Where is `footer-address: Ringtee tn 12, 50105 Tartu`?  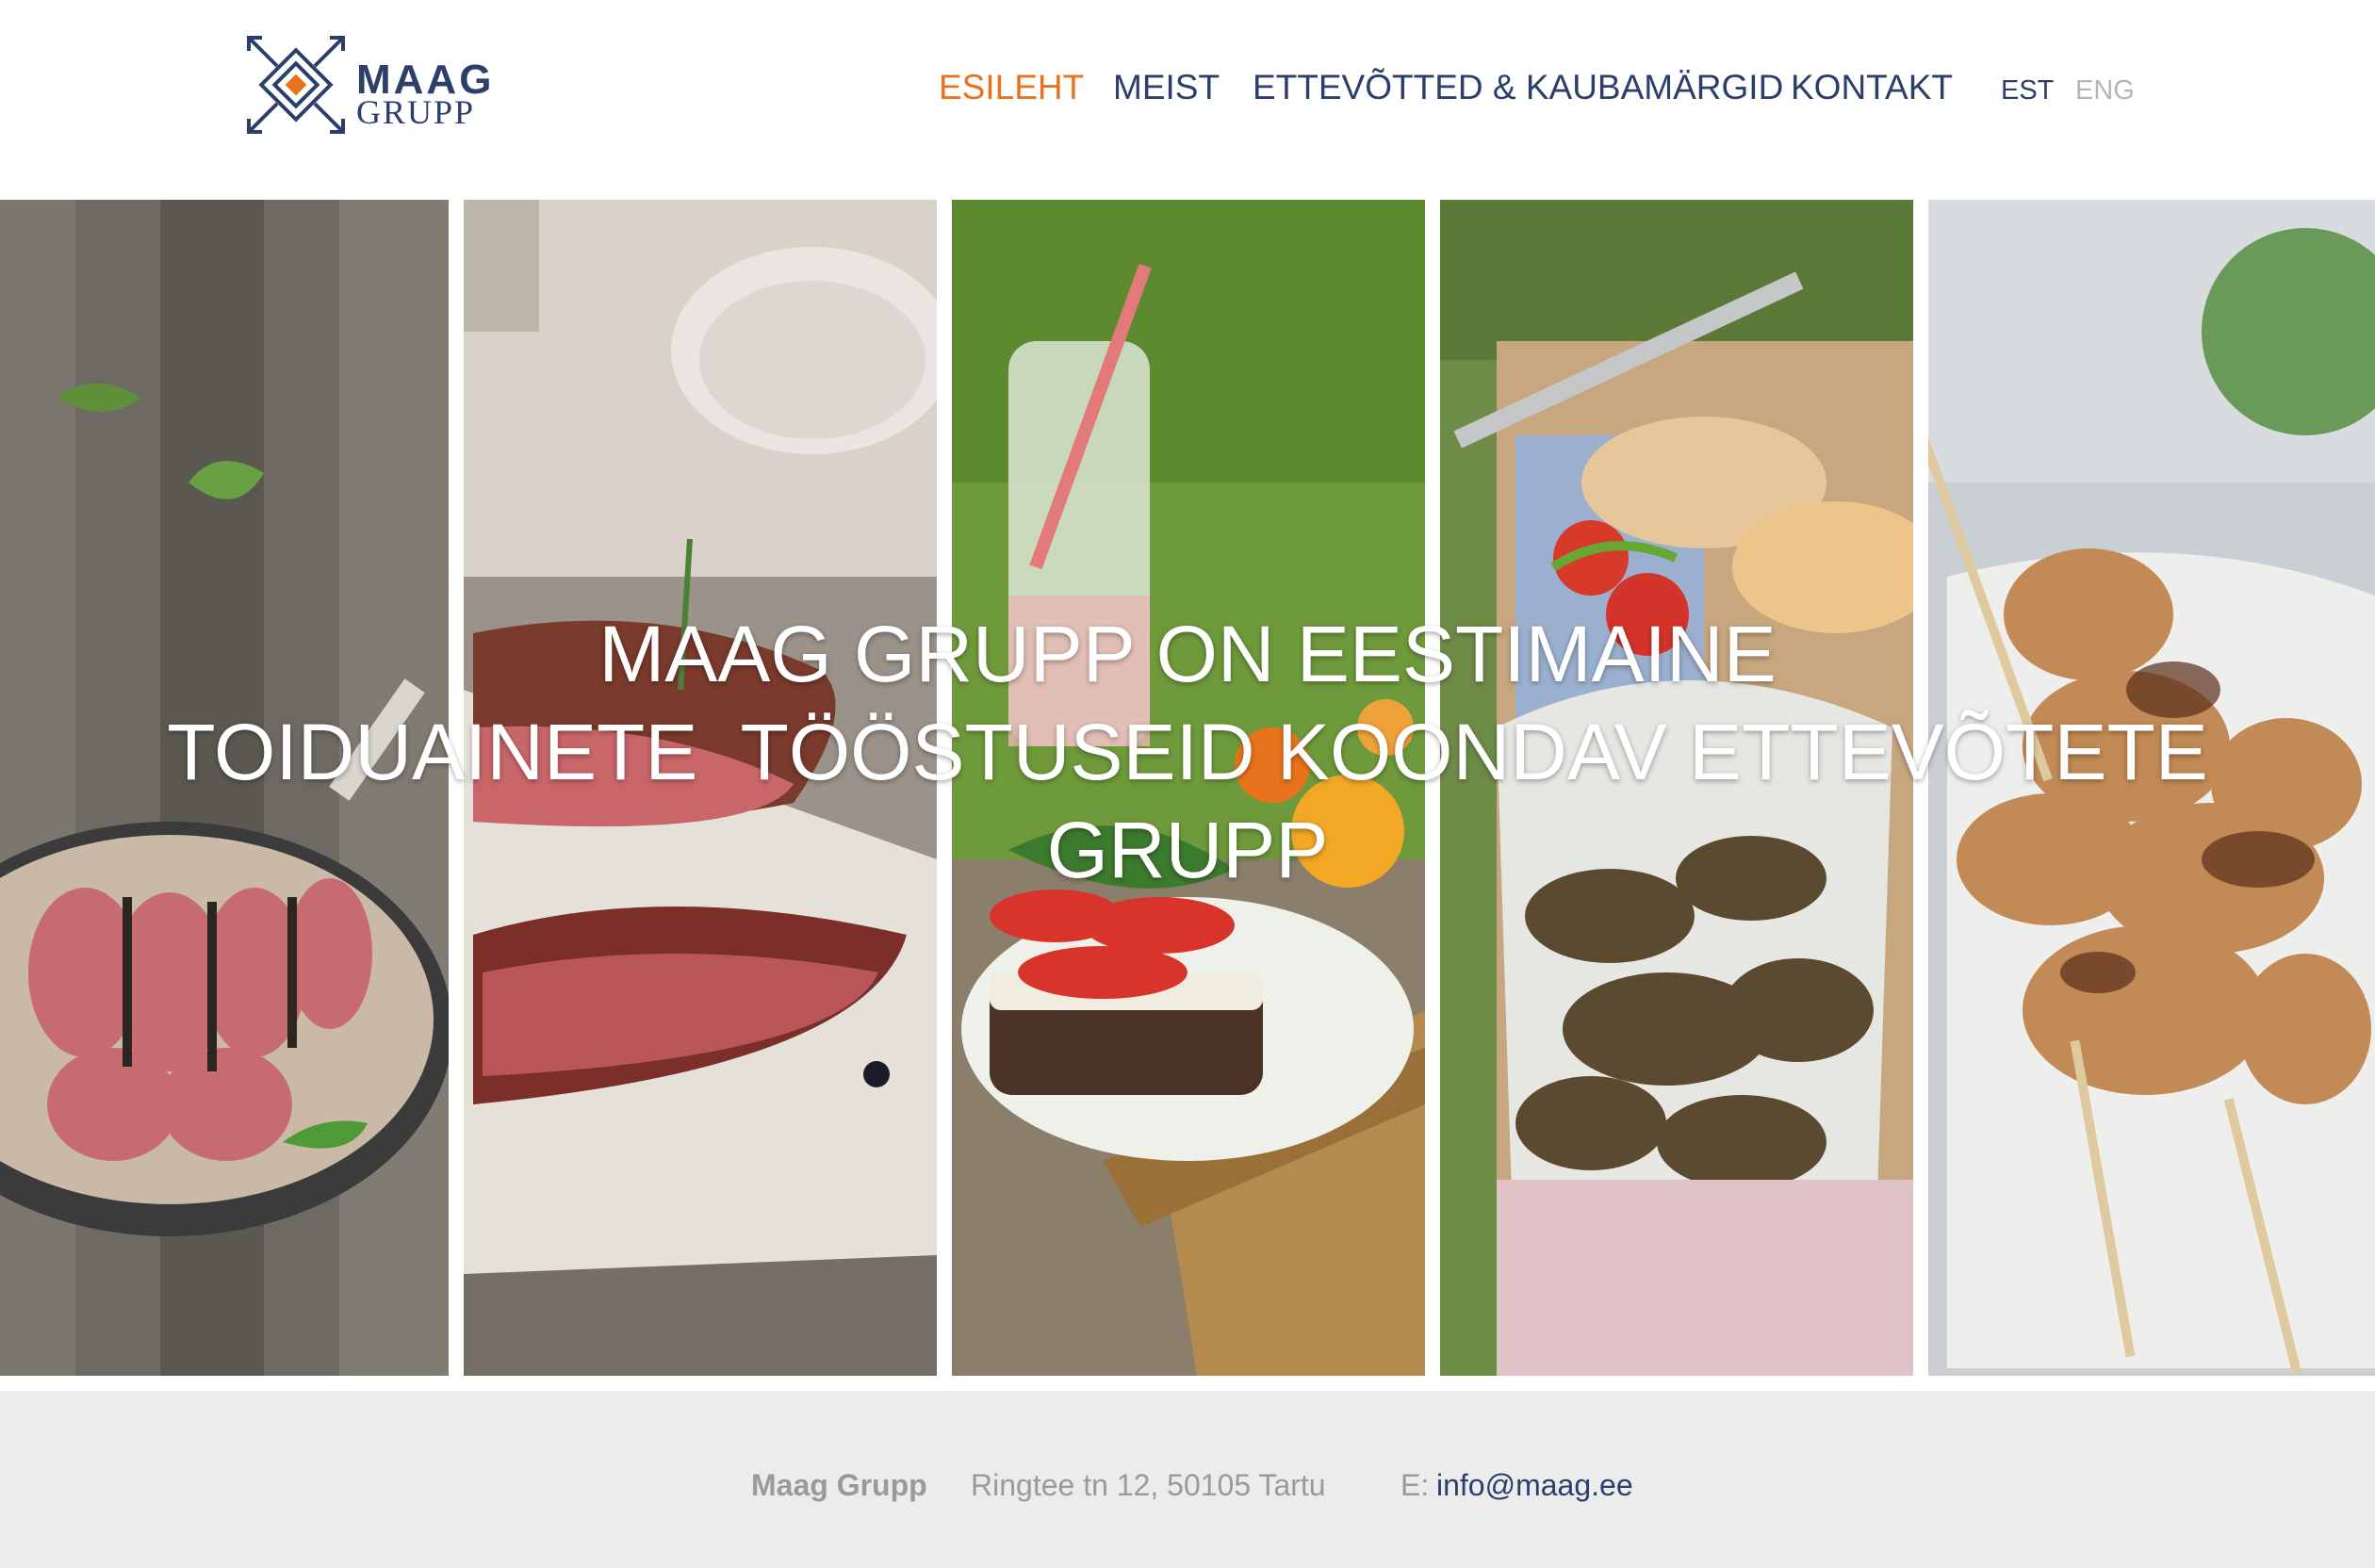
footer-address: Ringtee tn 12, 50105 Tartu is located at coordinates (1149, 1485).